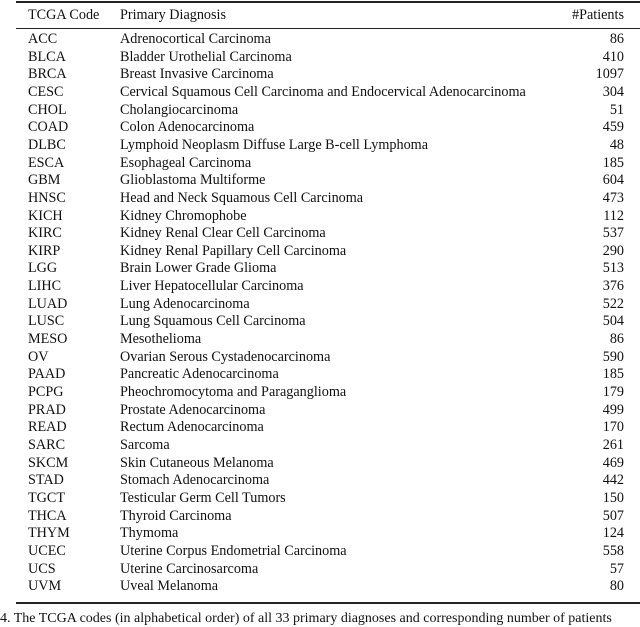 This screenshot has width=640, height=627. Describe the element at coordinates (320, 127) in the screenshot. I see `table-row: COAD Colon Adenocarcinoma 459` at that location.